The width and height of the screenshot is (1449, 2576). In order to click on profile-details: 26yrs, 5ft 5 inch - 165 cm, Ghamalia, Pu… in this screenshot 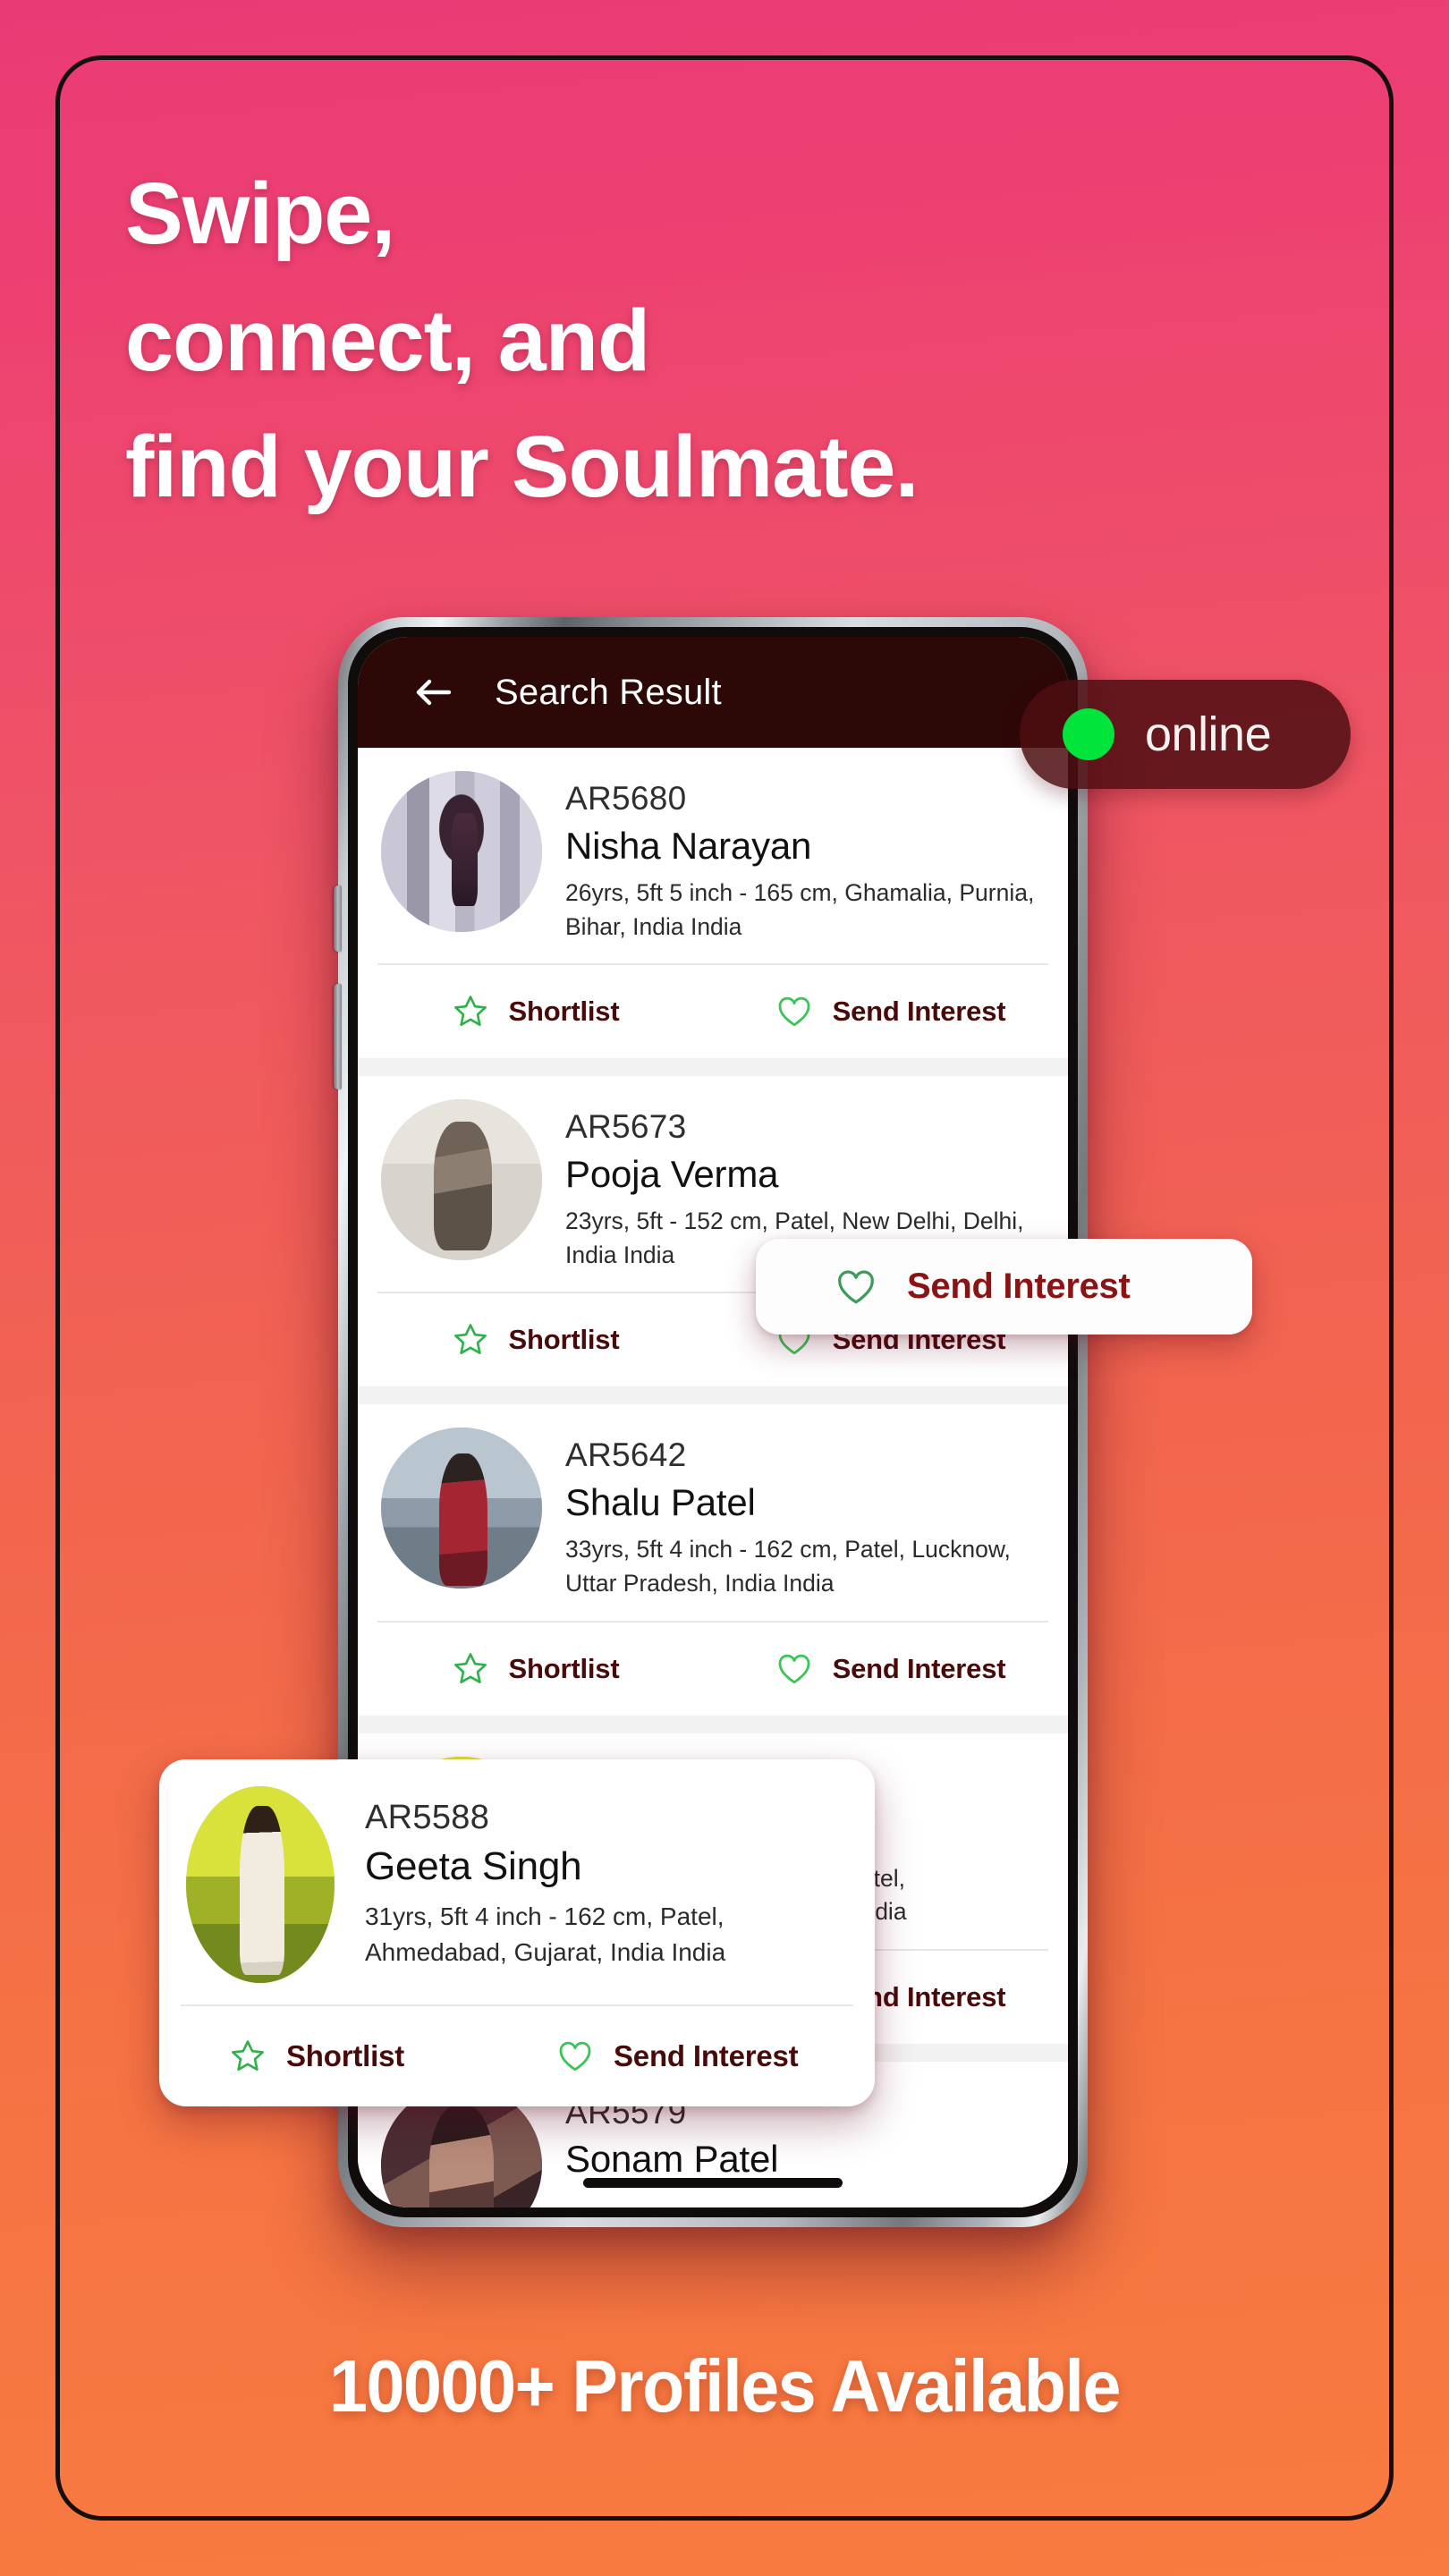, I will do `click(800, 909)`.